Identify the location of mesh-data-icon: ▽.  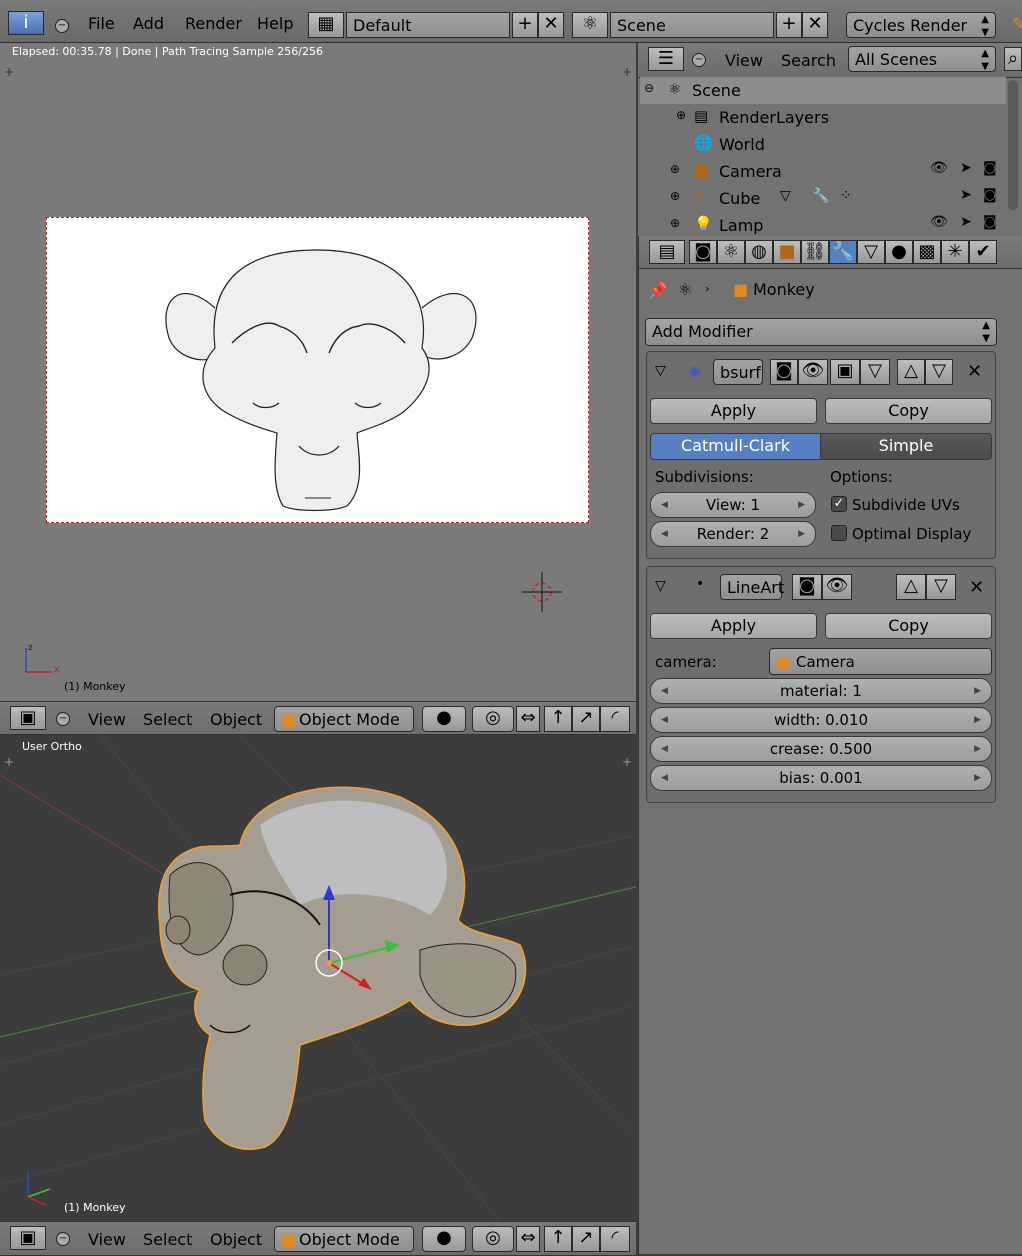
(785, 196).